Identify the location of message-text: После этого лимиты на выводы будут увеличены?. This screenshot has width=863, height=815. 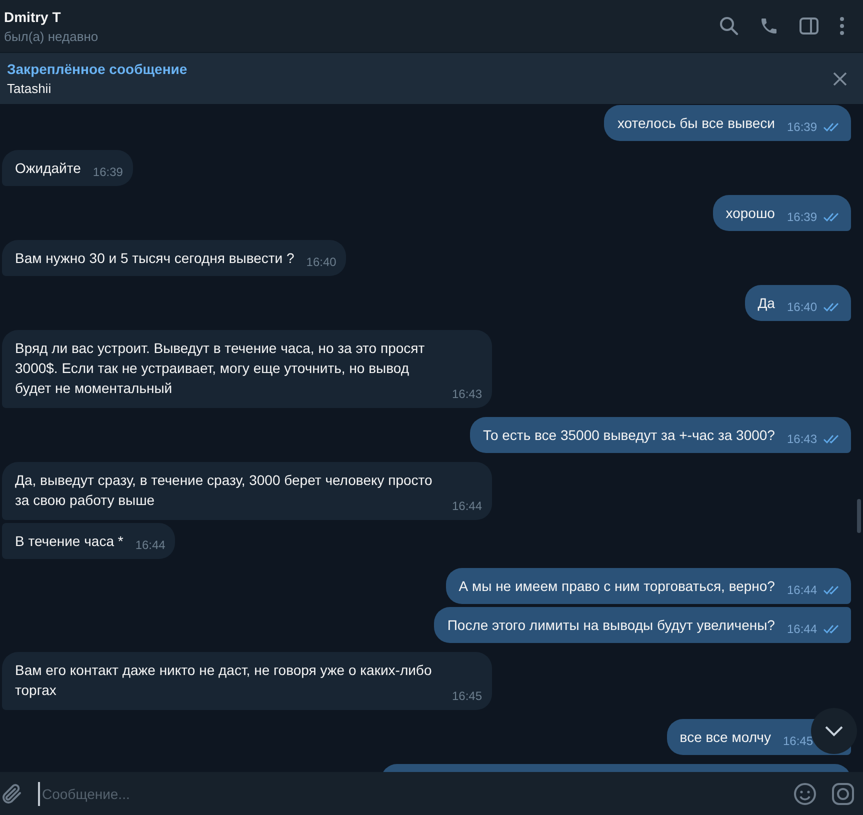
(611, 625).